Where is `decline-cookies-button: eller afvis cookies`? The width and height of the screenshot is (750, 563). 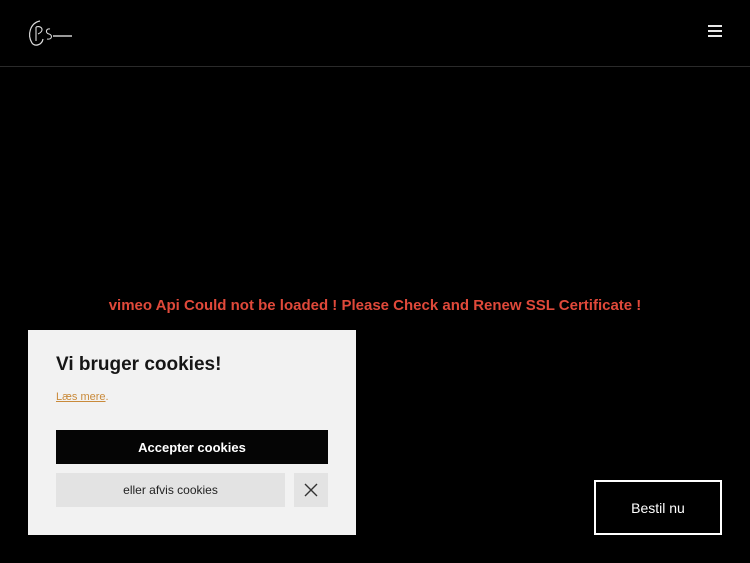 decline-cookies-button: eller afvis cookies is located at coordinates (170, 490).